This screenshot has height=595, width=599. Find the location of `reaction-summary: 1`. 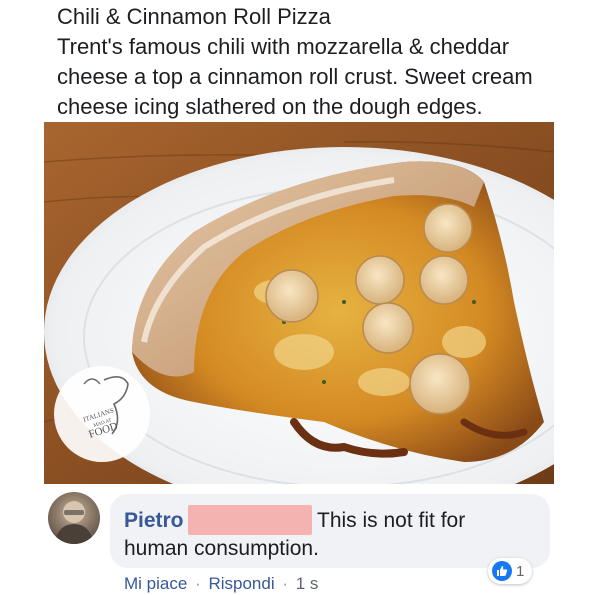

reaction-summary: 1 is located at coordinates (510, 571).